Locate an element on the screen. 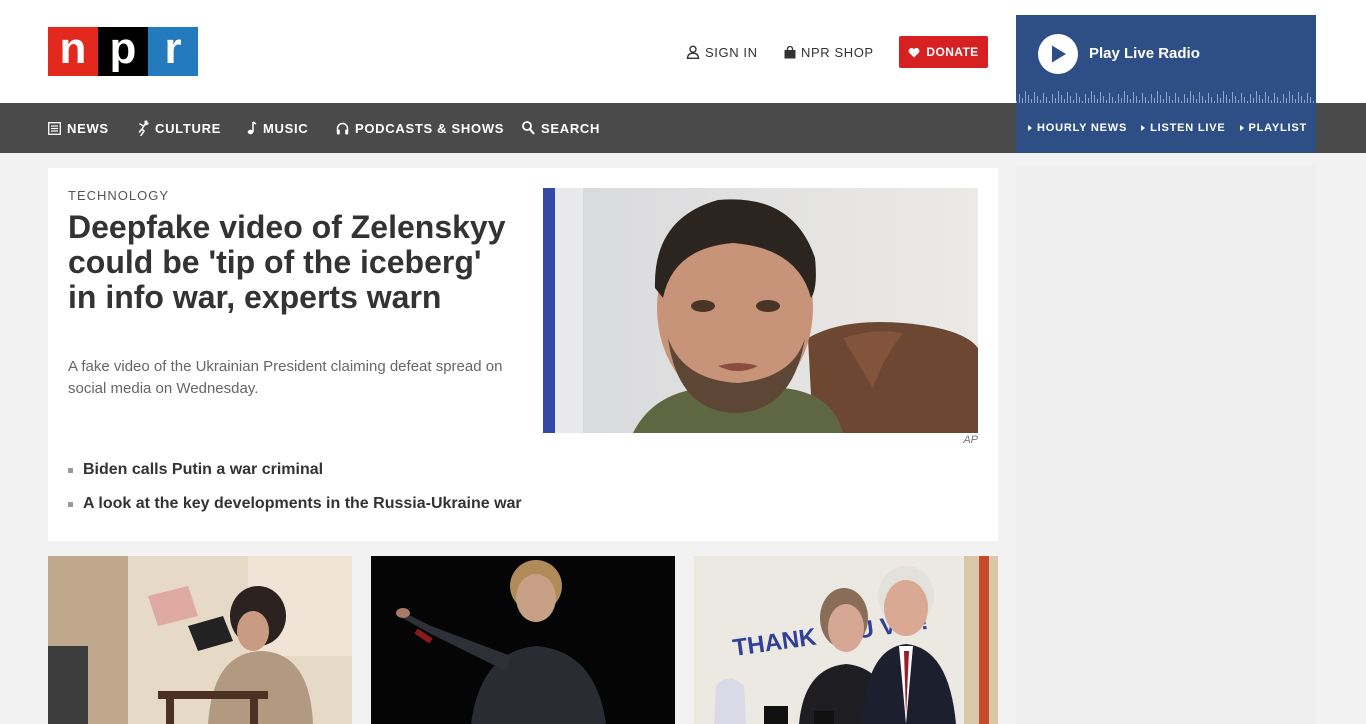 The width and height of the screenshot is (1366, 724). radio-links: HOURLY NEWS LISTEN LIVE PLAYLIST is located at coordinates (1166, 128).